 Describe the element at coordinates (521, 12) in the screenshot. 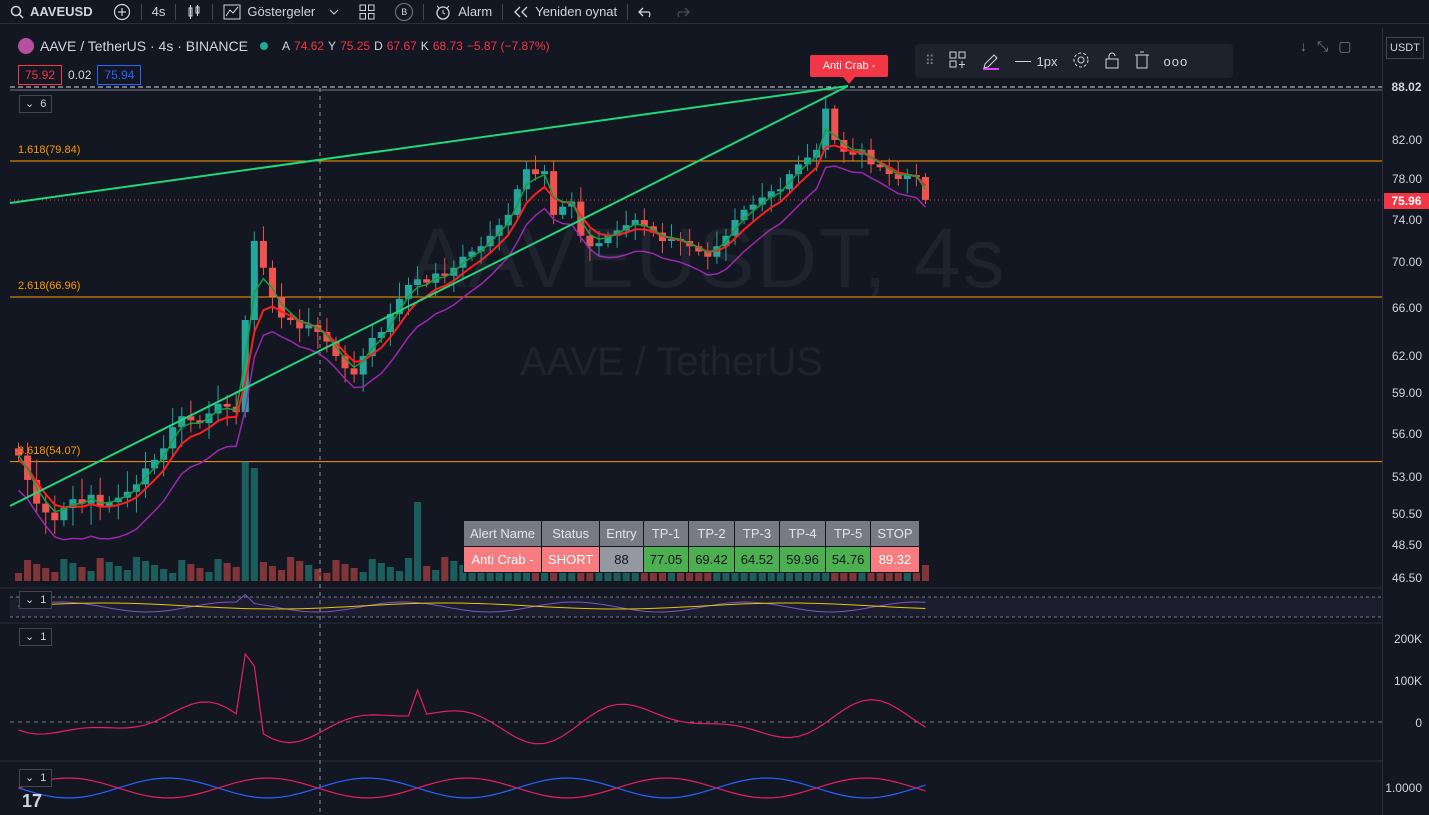

I see `rewind-icon` at that location.